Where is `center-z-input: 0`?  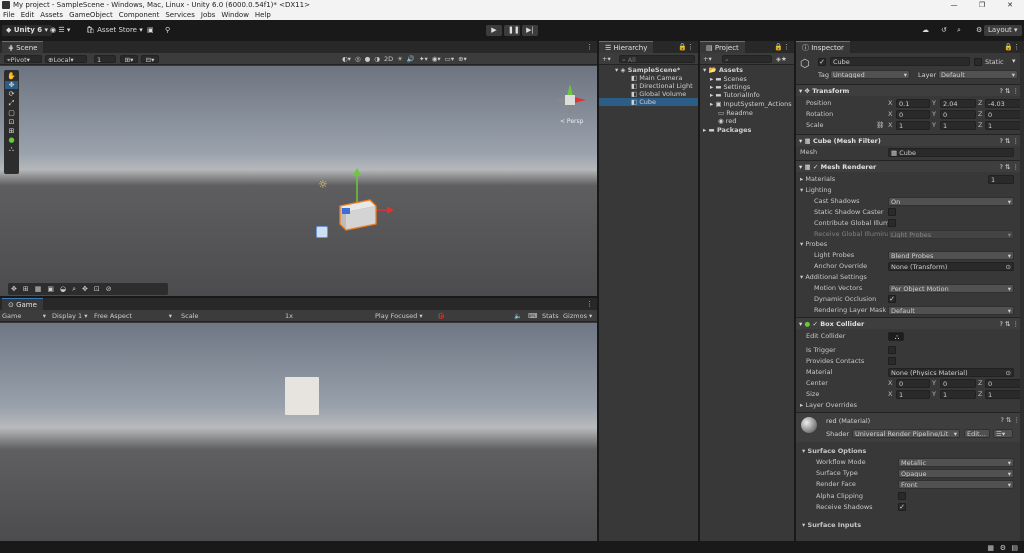
center-z-input: 0 is located at coordinates (1003, 383).